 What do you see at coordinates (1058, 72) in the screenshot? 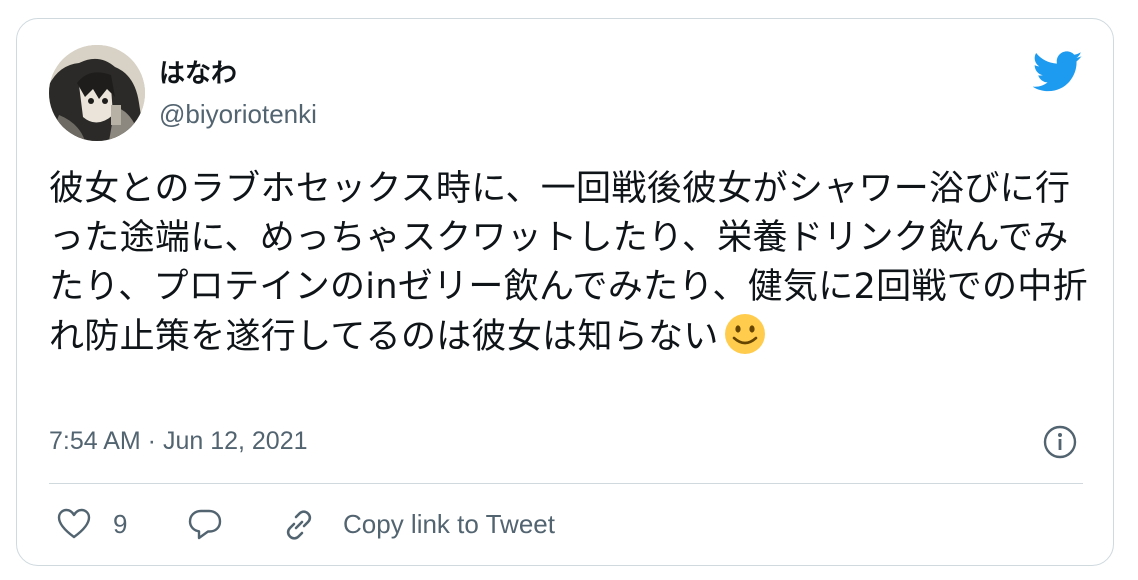
I see `twitter-bird-icon` at bounding box center [1058, 72].